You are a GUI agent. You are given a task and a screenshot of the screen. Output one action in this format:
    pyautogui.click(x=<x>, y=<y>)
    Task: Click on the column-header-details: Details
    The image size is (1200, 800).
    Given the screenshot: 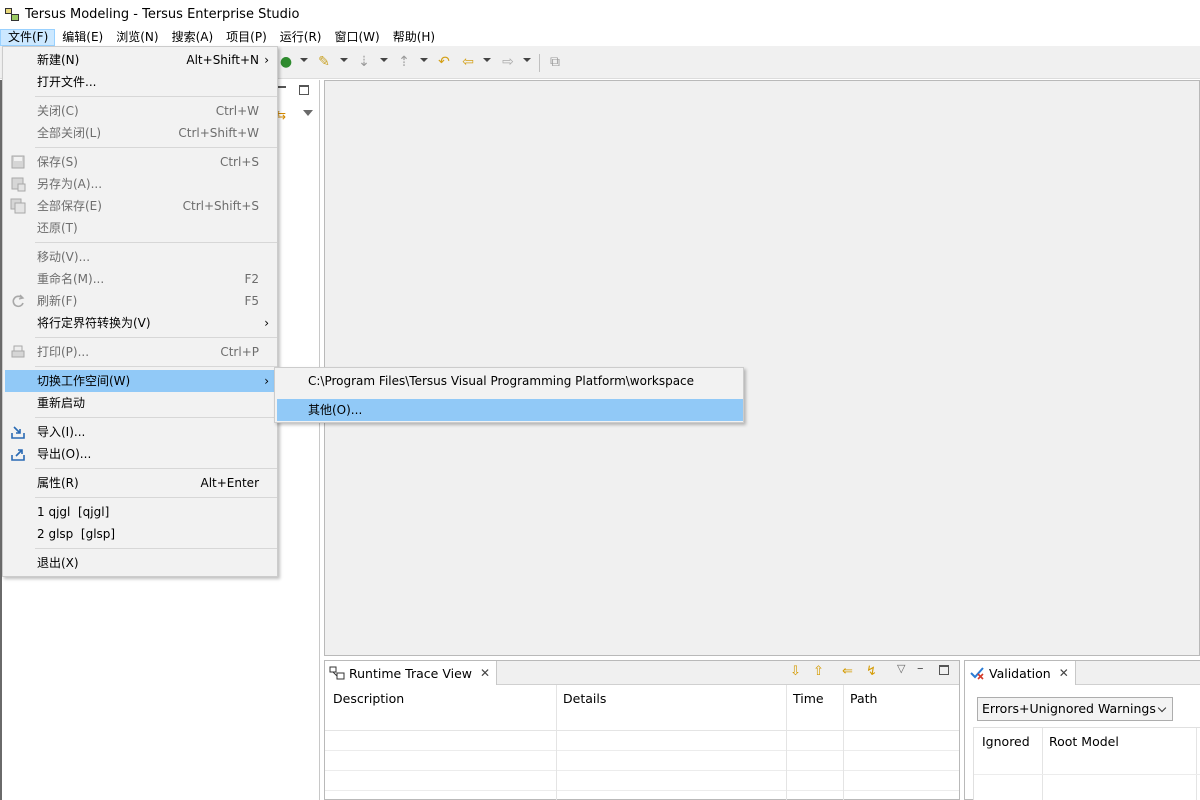 What is the action you would take?
    pyautogui.click(x=584, y=698)
    